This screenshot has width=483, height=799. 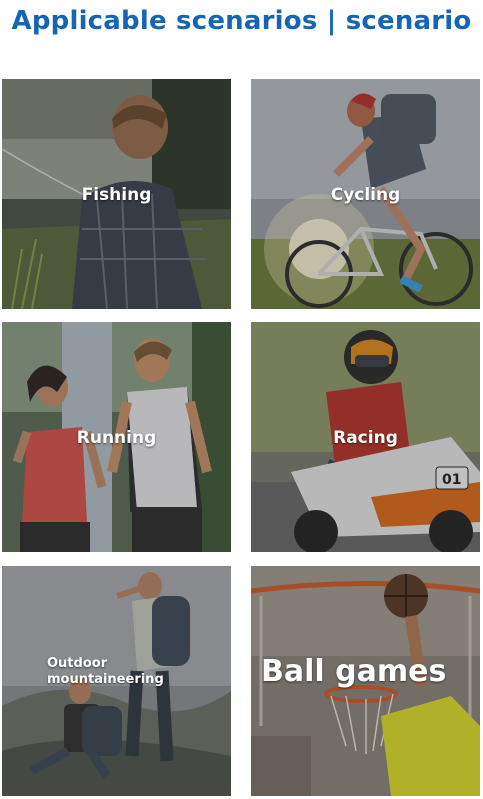 I want to click on scenario-label-running: Running, so click(x=116, y=438).